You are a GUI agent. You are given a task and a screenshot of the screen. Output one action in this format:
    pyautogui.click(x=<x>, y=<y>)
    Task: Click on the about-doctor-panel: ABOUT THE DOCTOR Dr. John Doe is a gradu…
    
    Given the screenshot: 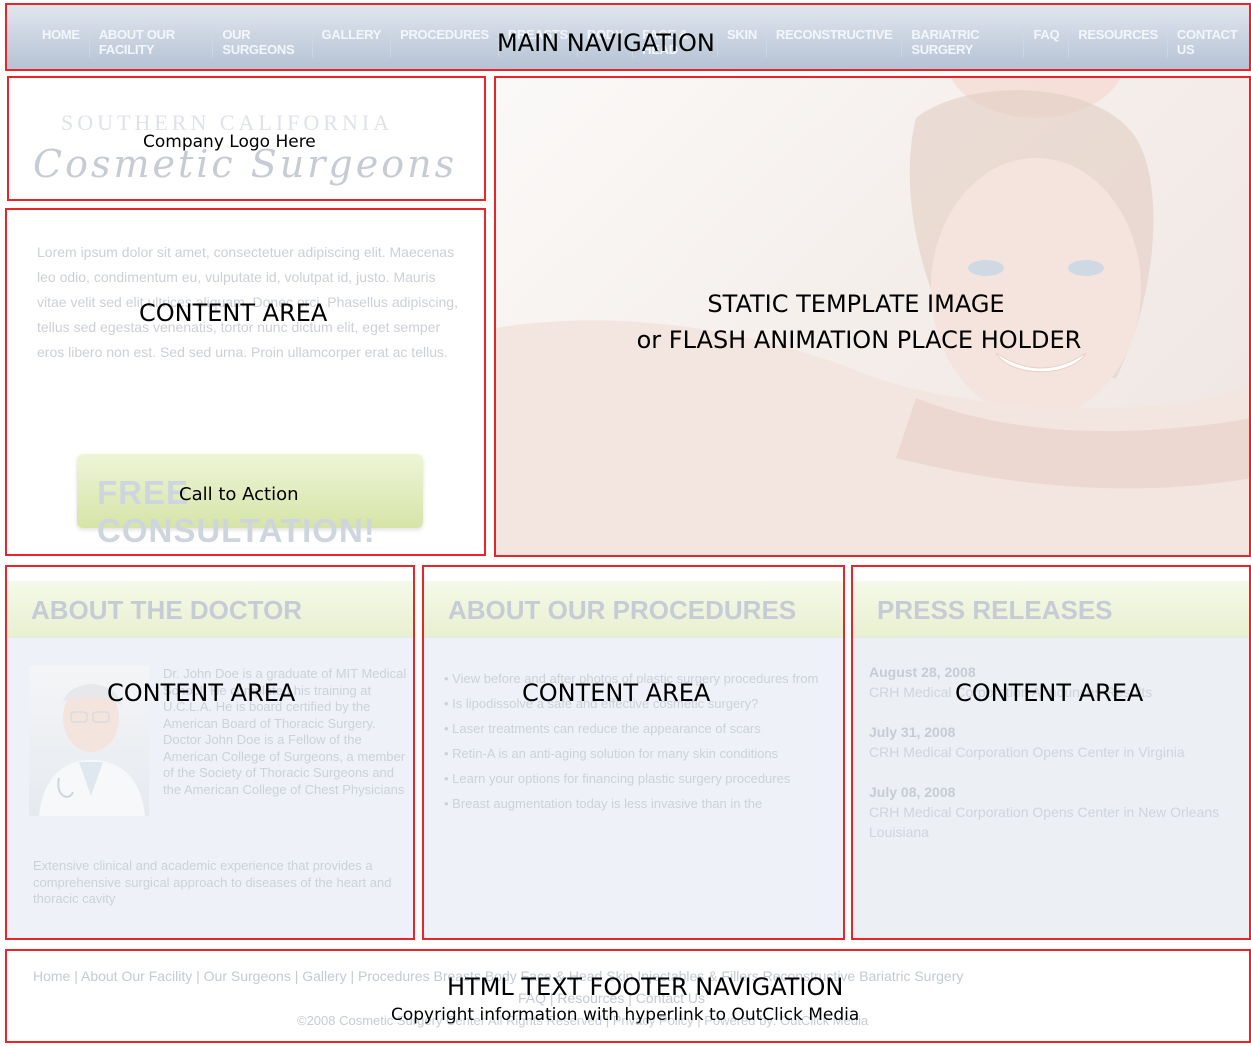 What is the action you would take?
    pyautogui.click(x=210, y=752)
    